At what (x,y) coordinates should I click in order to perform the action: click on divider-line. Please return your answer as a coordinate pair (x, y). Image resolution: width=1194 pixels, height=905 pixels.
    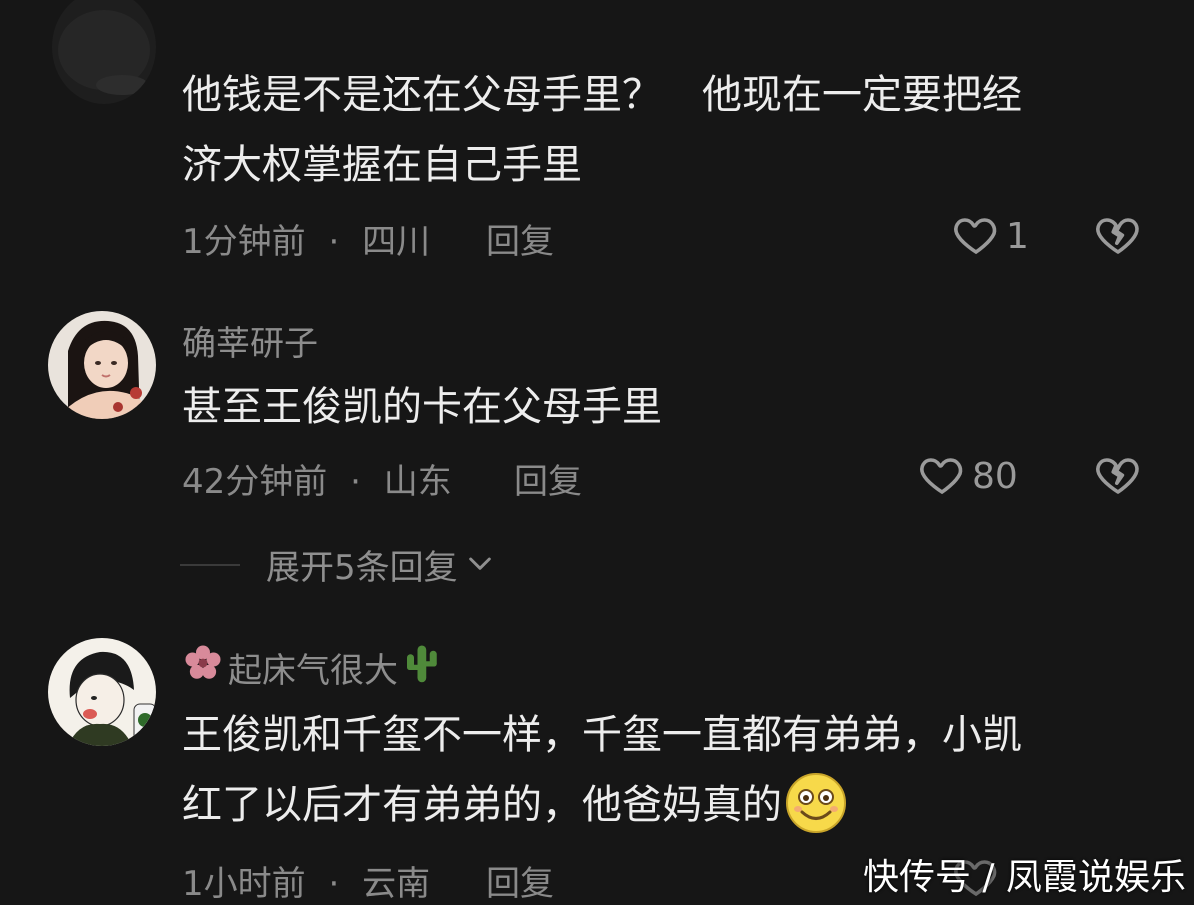
    Looking at the image, I should click on (210, 564).